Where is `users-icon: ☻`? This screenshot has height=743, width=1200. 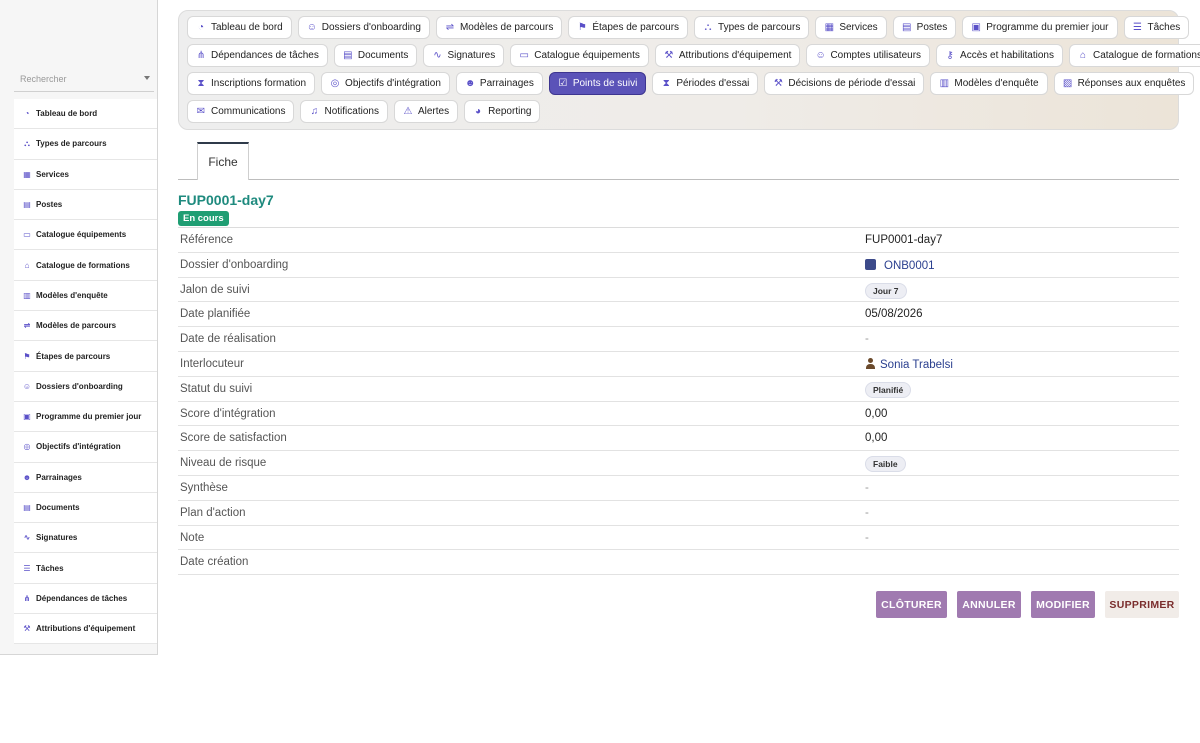 users-icon: ☻ is located at coordinates (27, 477).